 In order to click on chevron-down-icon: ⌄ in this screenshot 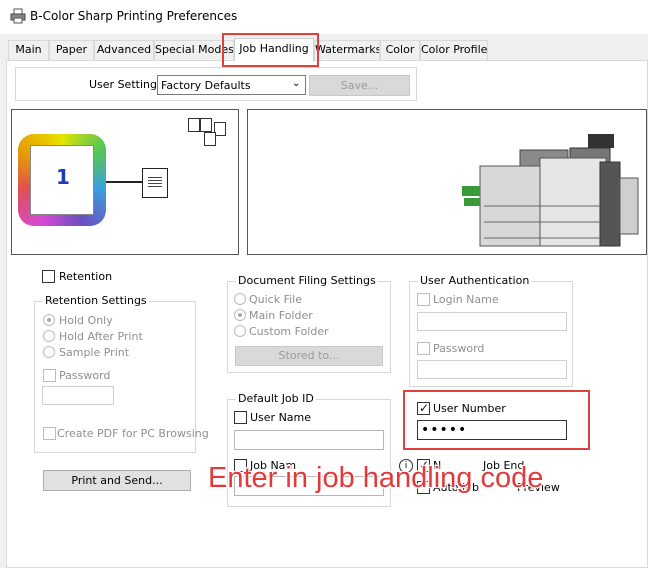, I will do `click(296, 83)`.